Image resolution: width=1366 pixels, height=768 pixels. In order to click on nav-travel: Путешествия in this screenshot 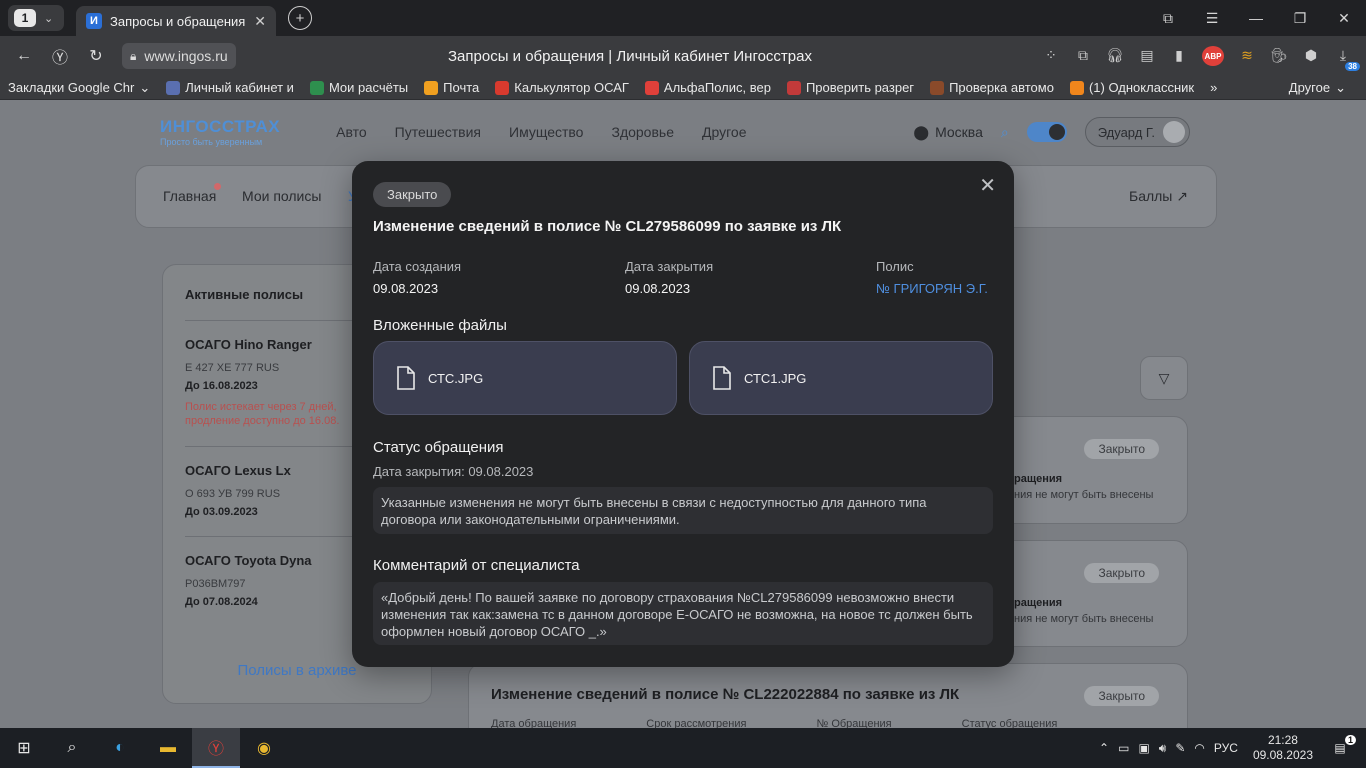, I will do `click(438, 132)`.